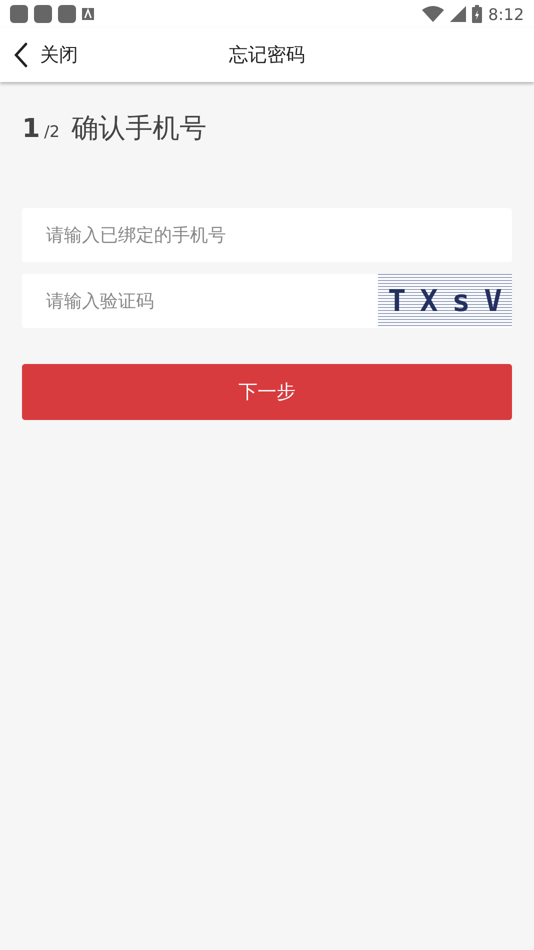  I want to click on phone-input-field: 请输入已绑定的手机号, so click(267, 235).